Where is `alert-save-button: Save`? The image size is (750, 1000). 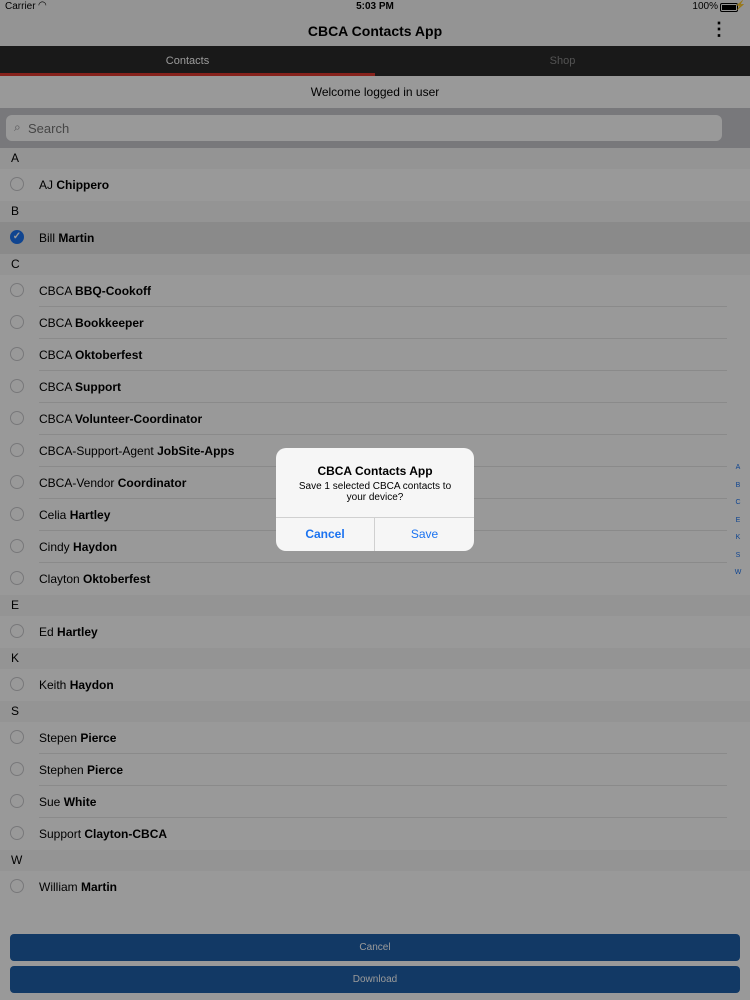
alert-save-button: Save is located at coordinates (424, 534).